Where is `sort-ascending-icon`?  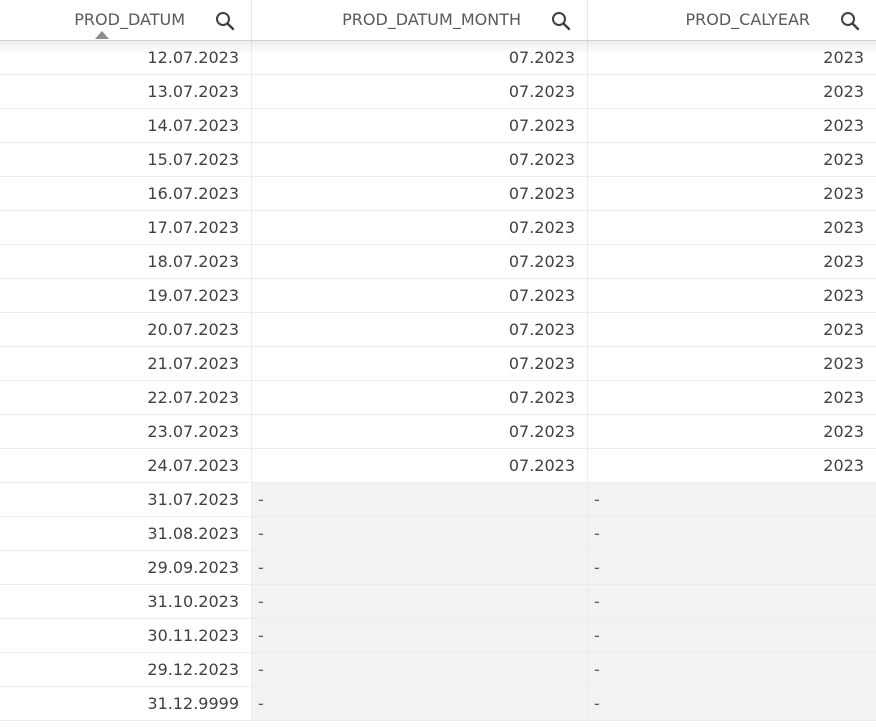 sort-ascending-icon is located at coordinates (102, 35).